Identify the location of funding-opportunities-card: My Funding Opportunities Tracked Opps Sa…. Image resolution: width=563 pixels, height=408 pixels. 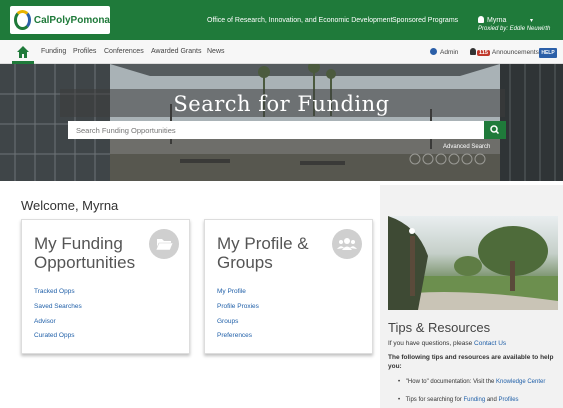
(105, 286).